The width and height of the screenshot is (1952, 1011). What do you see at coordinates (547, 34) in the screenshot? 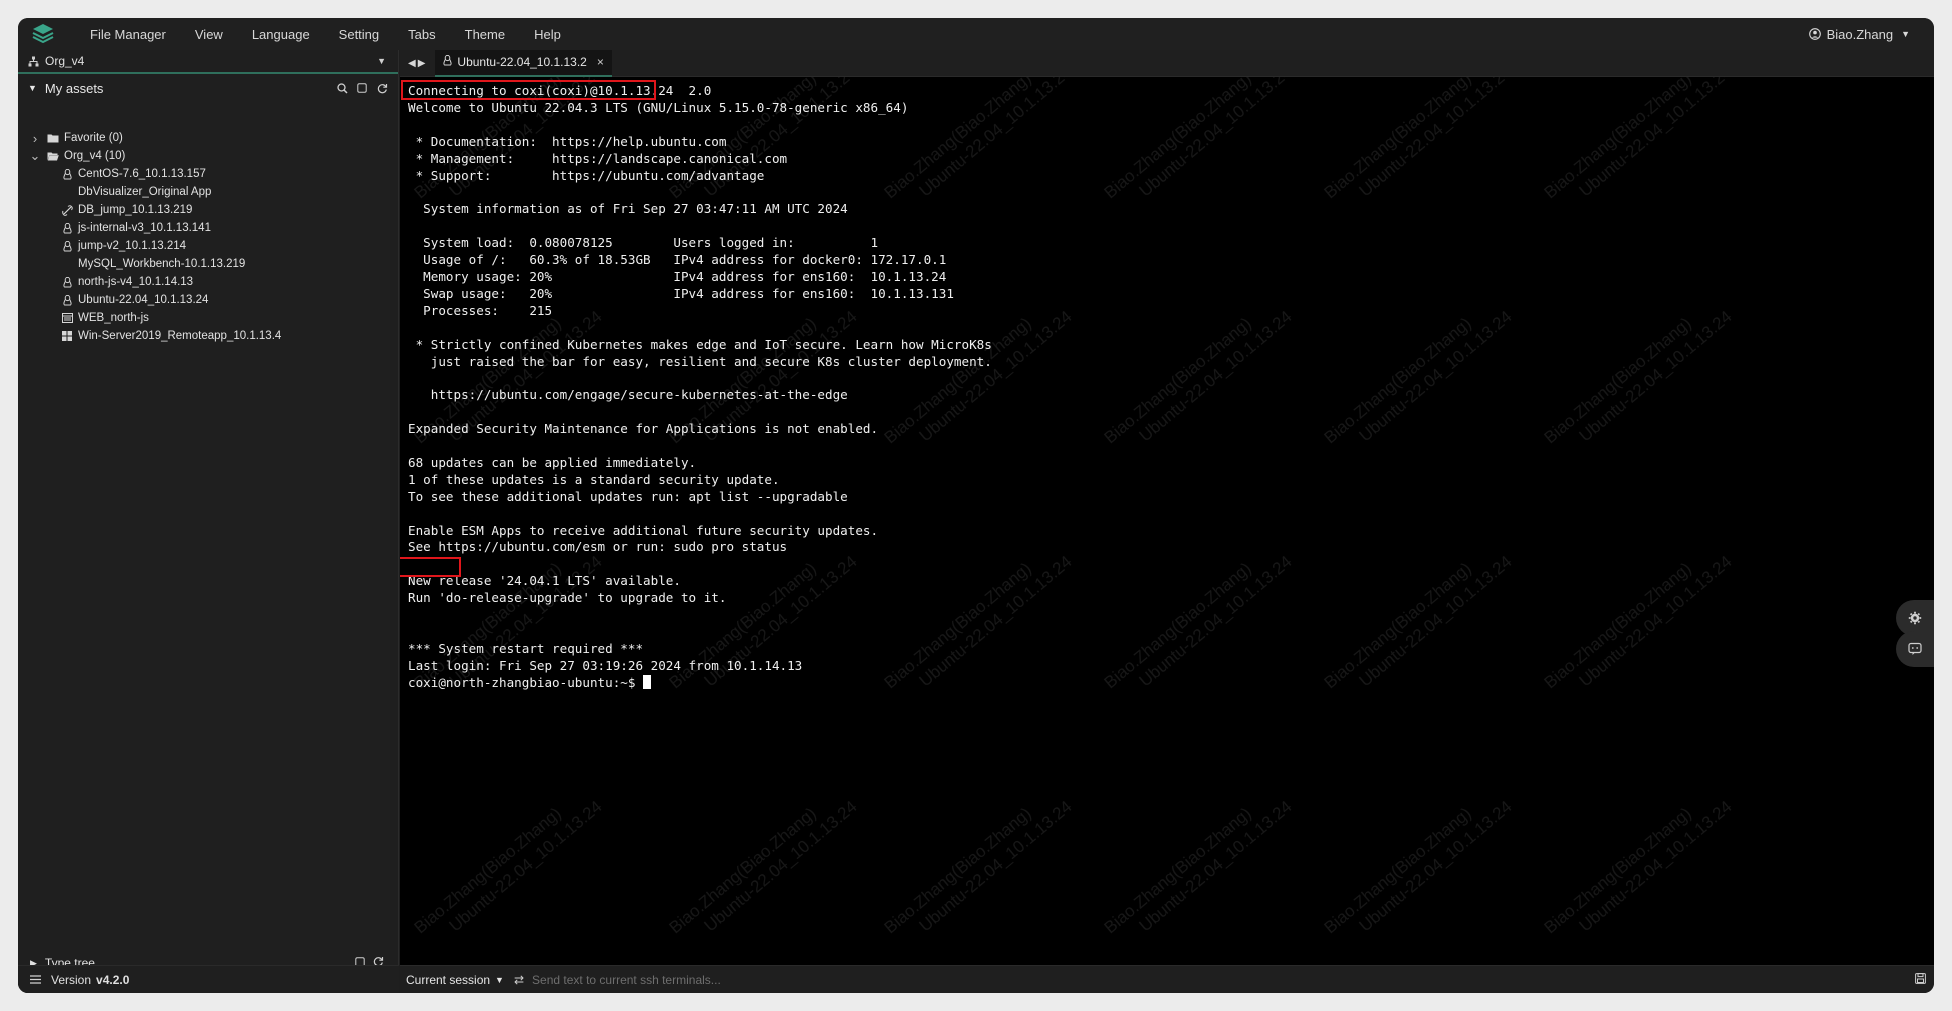
I see `menu-item-help: Help` at bounding box center [547, 34].